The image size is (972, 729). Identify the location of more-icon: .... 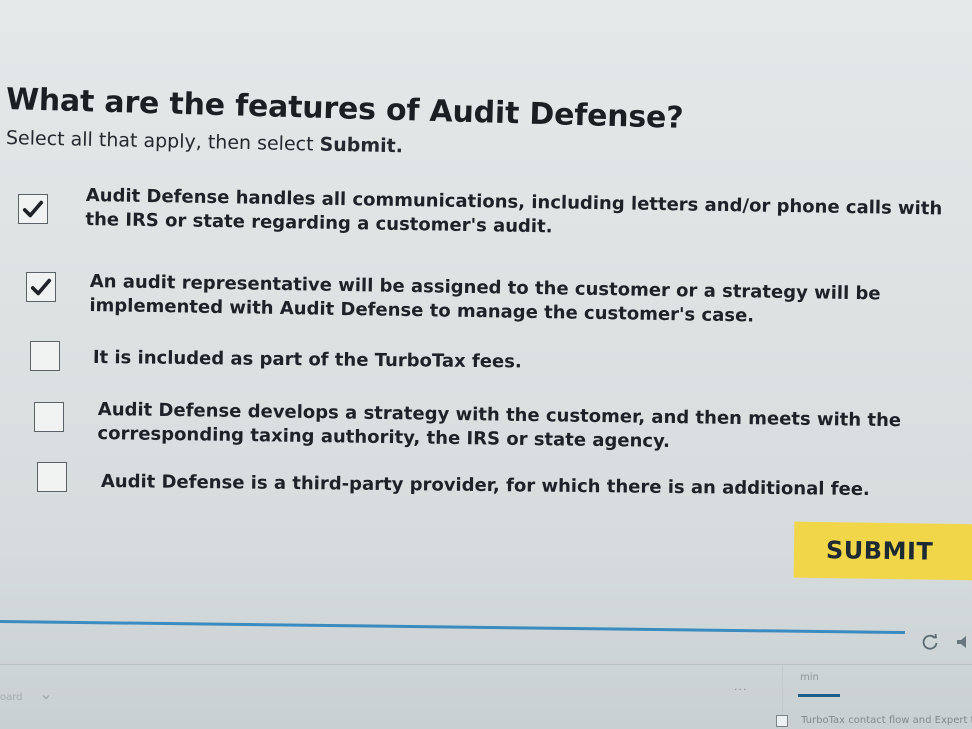
(741, 686).